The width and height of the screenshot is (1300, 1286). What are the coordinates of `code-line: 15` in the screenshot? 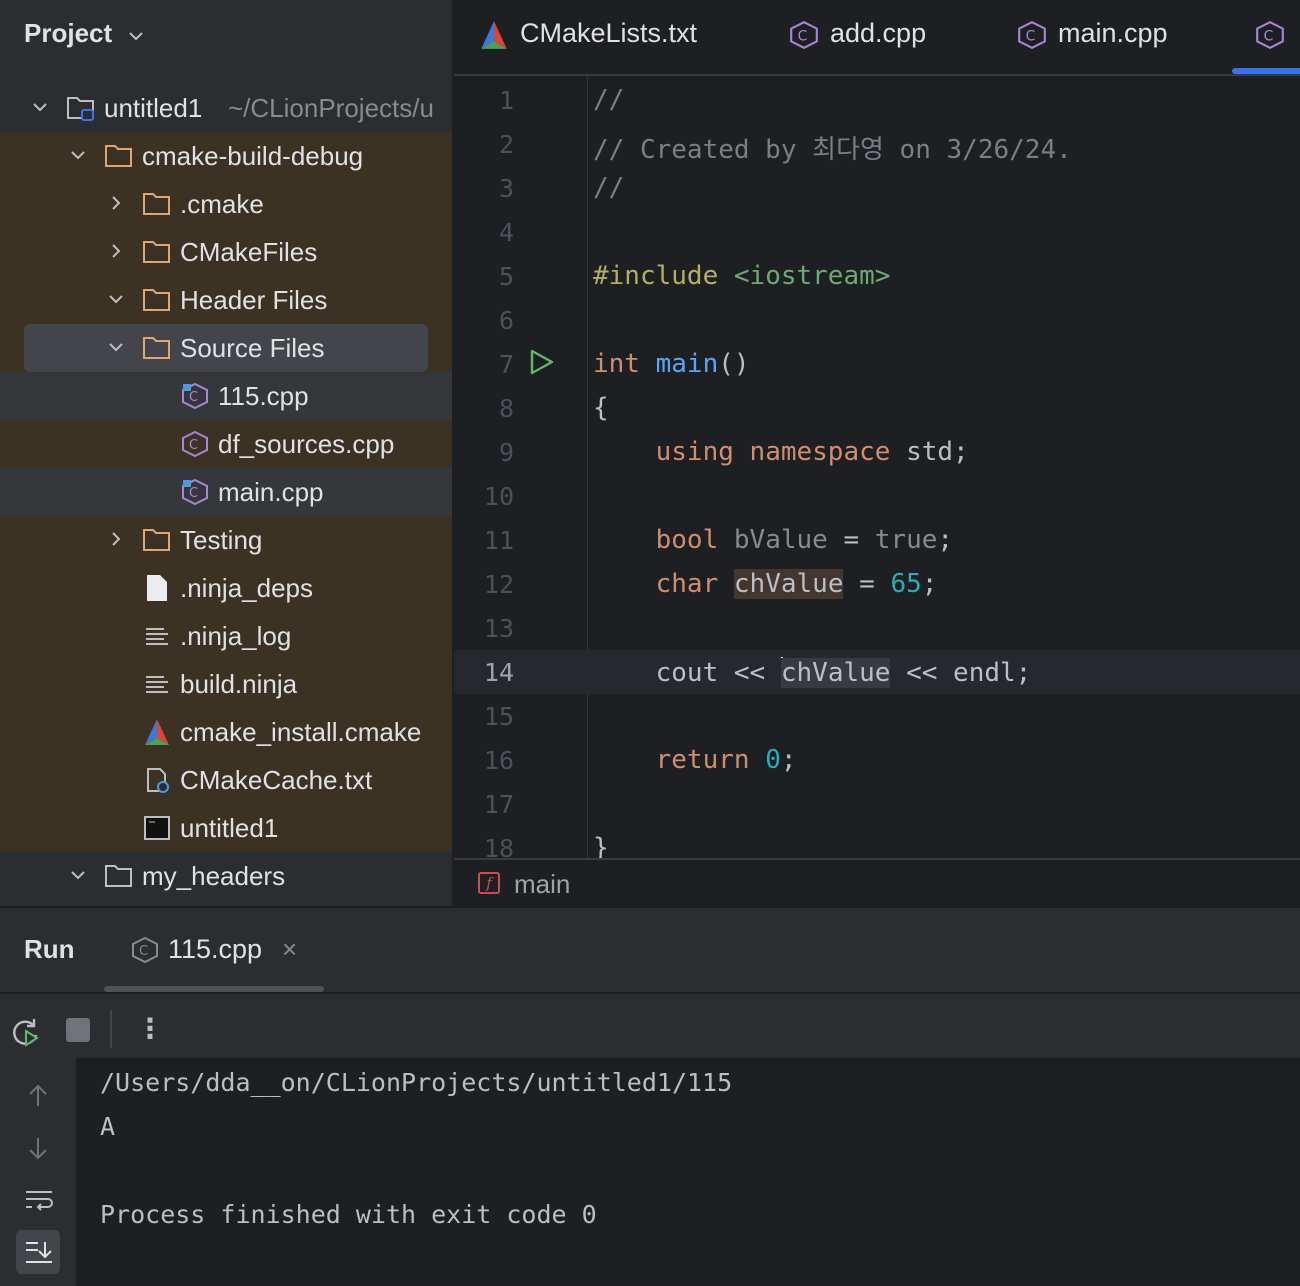 It's located at (877, 716).